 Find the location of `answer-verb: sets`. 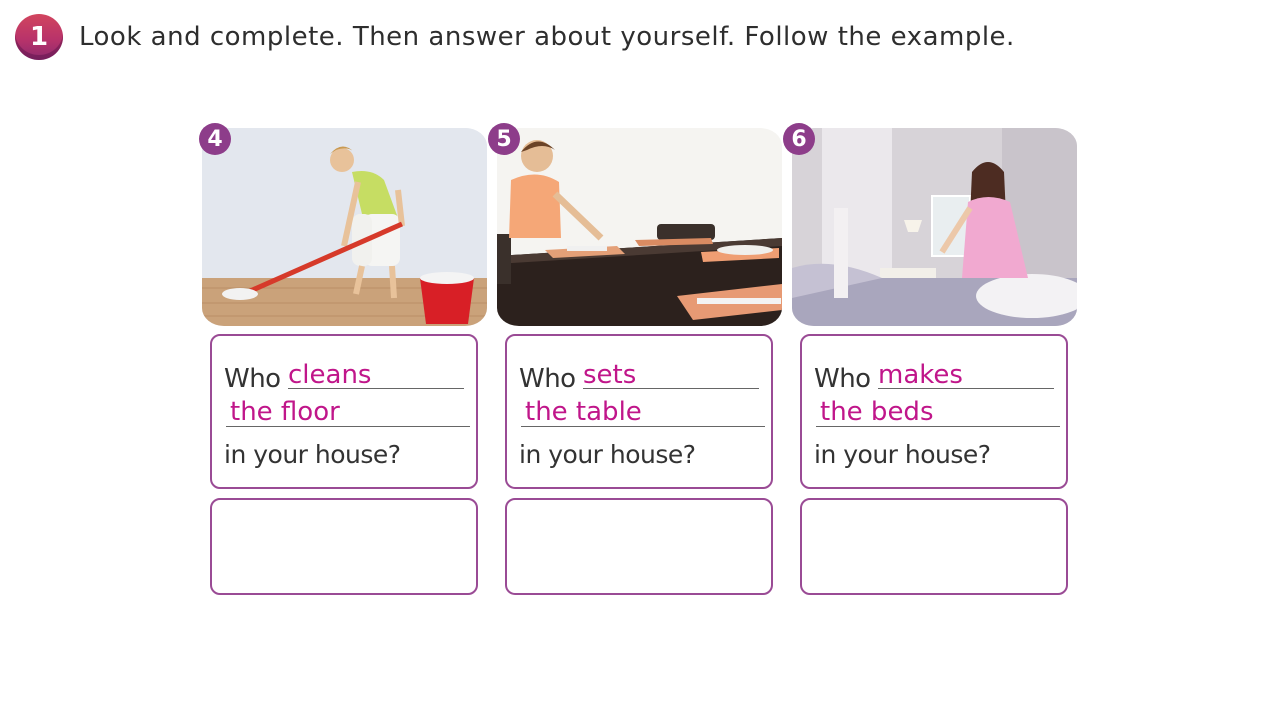

answer-verb: sets is located at coordinates (610, 375).